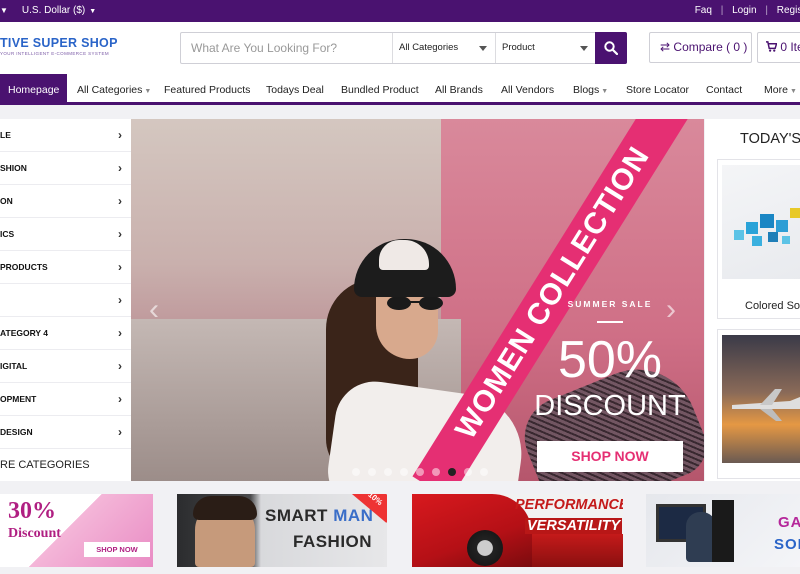  Describe the element at coordinates (296, 515) in the screenshot. I see `banner-title-part: SMART` at that location.